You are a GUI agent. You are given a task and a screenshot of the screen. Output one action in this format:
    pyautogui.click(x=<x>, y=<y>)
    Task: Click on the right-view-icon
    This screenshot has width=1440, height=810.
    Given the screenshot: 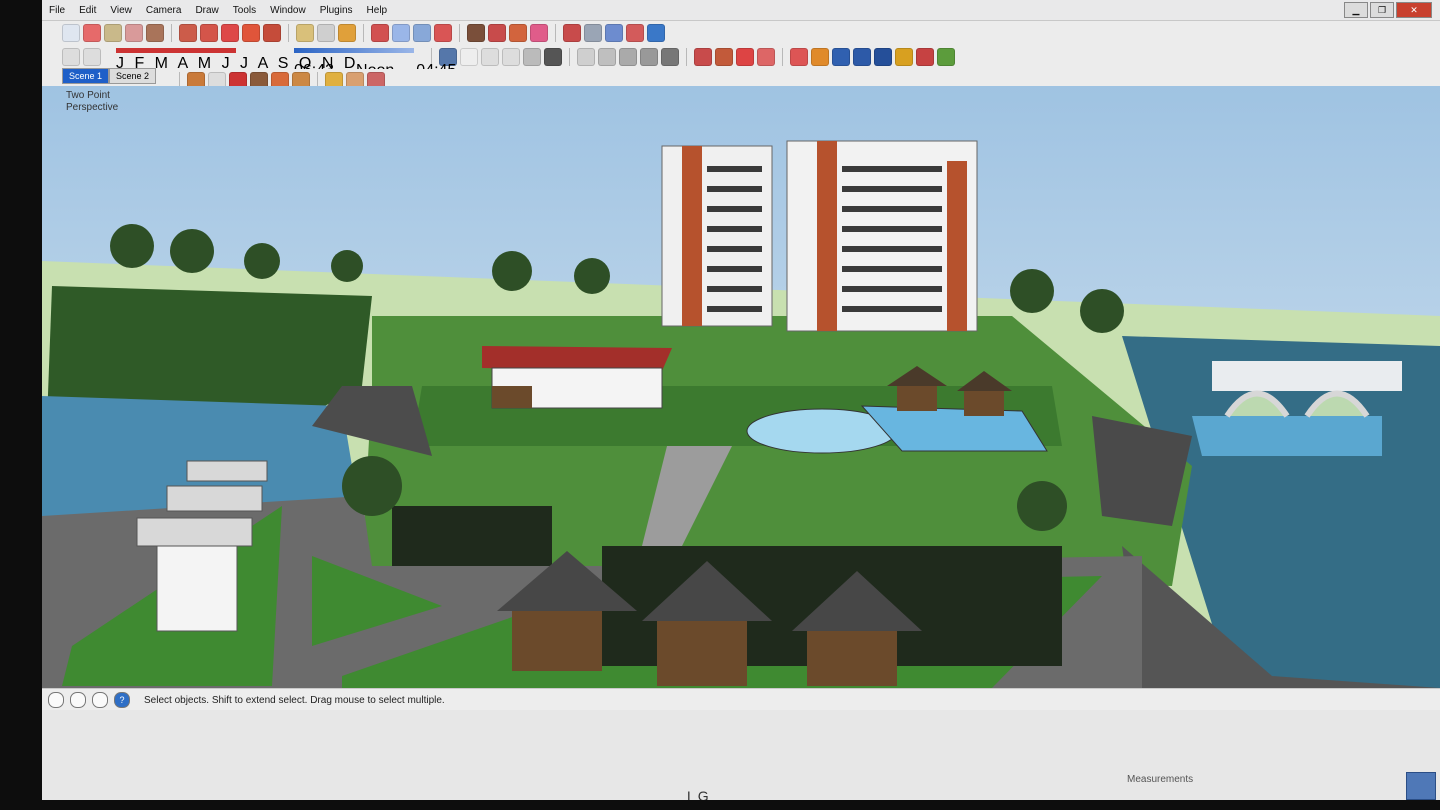 What is the action you would take?
    pyautogui.click(x=511, y=57)
    